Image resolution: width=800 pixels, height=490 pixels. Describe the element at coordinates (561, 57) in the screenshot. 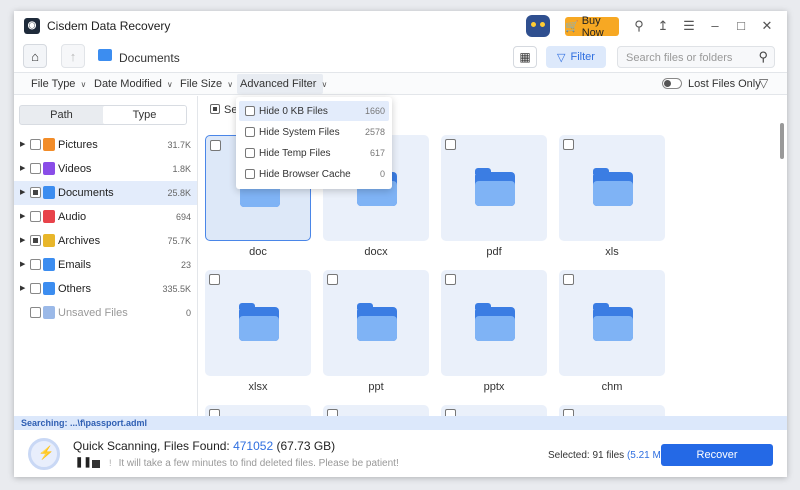

I see `funnel-icon: ▽` at that location.